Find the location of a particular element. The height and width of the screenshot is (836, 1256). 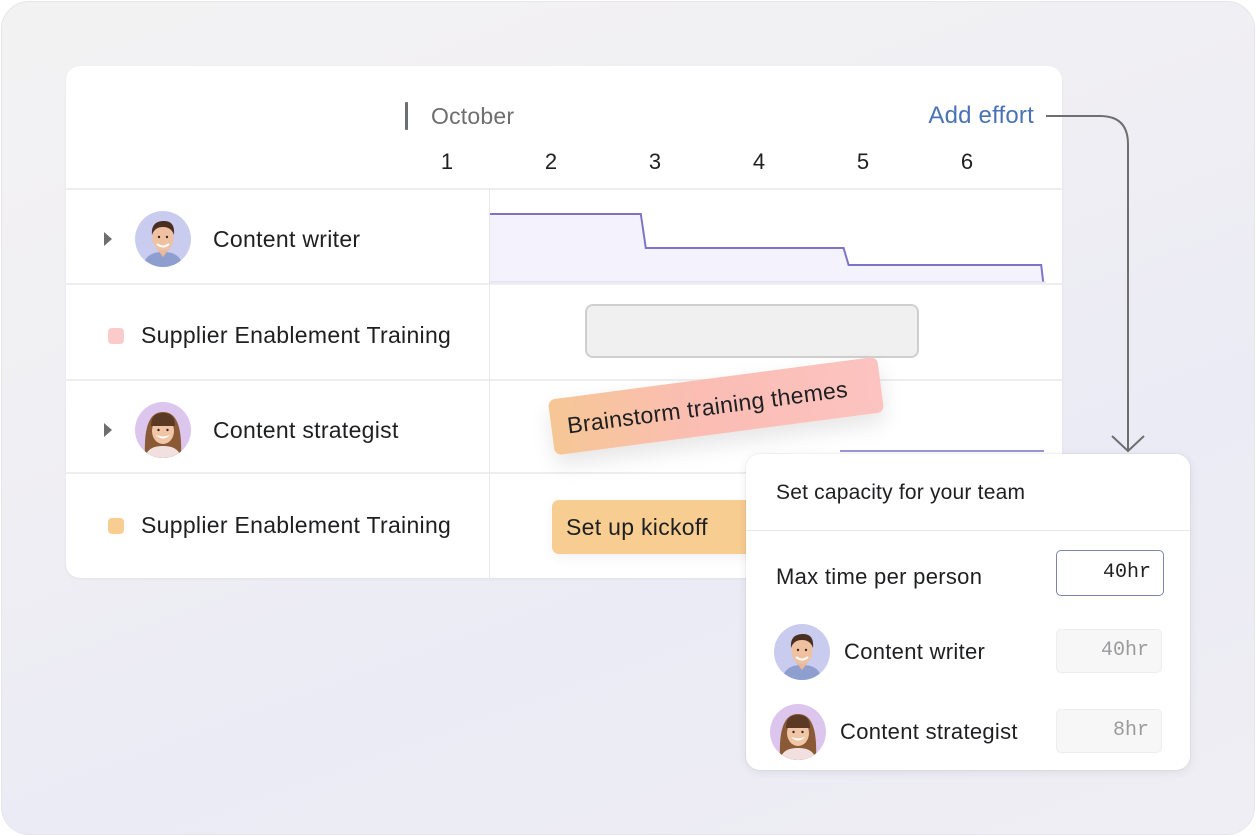

capacity-chart is located at coordinates (768, 248).